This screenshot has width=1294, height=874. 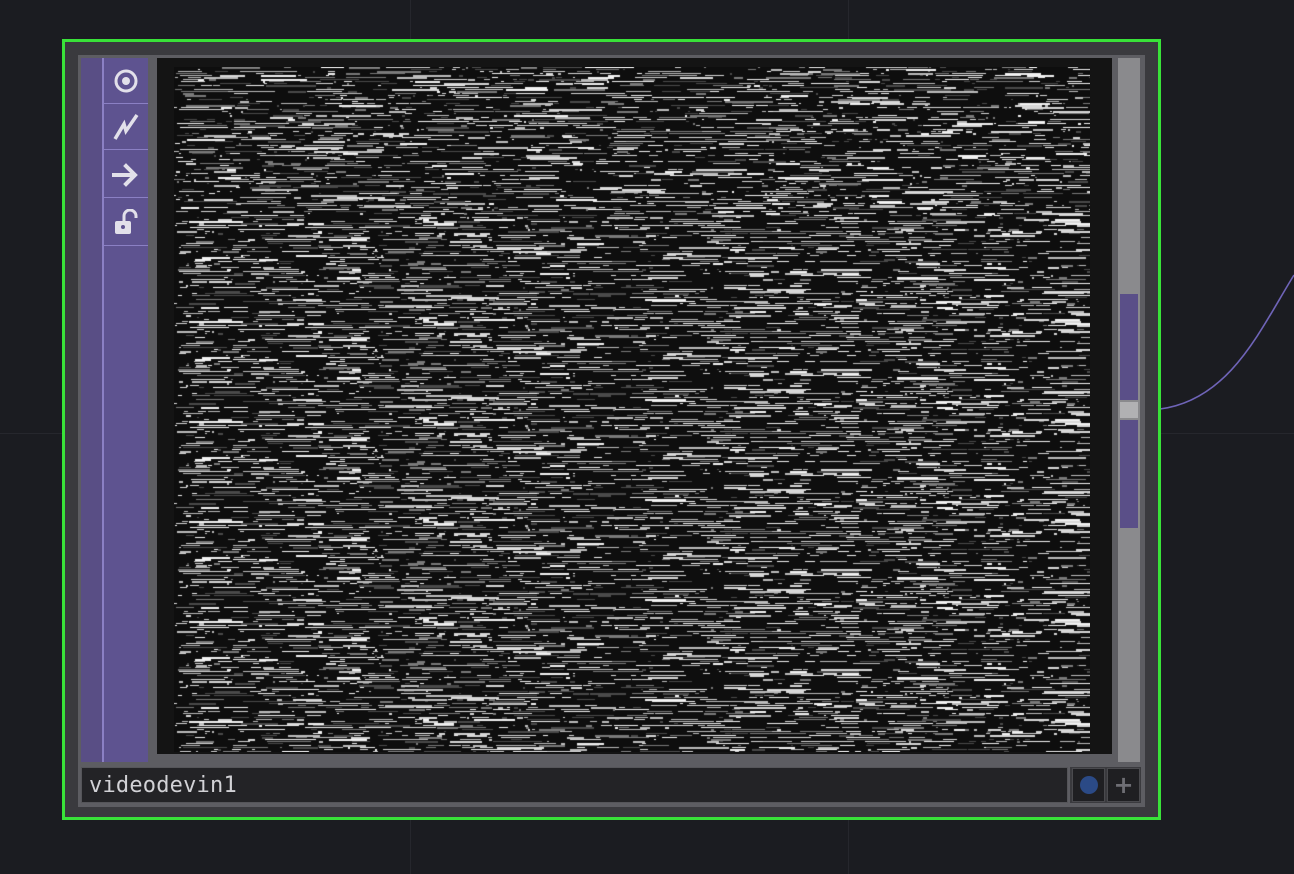 I want to click on display-flag, so click(x=126, y=175).